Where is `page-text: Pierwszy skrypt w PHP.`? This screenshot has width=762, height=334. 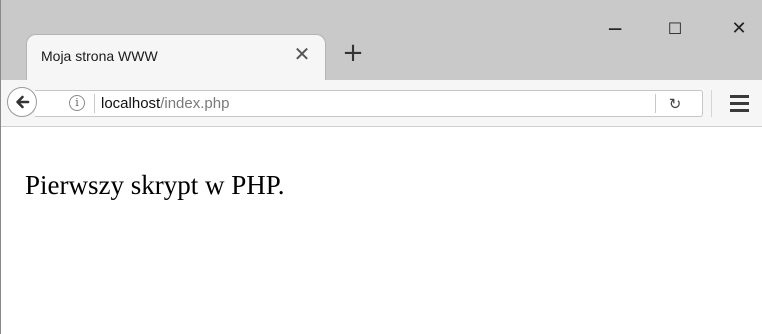 page-text: Pierwszy skrypt w PHP. is located at coordinates (155, 185).